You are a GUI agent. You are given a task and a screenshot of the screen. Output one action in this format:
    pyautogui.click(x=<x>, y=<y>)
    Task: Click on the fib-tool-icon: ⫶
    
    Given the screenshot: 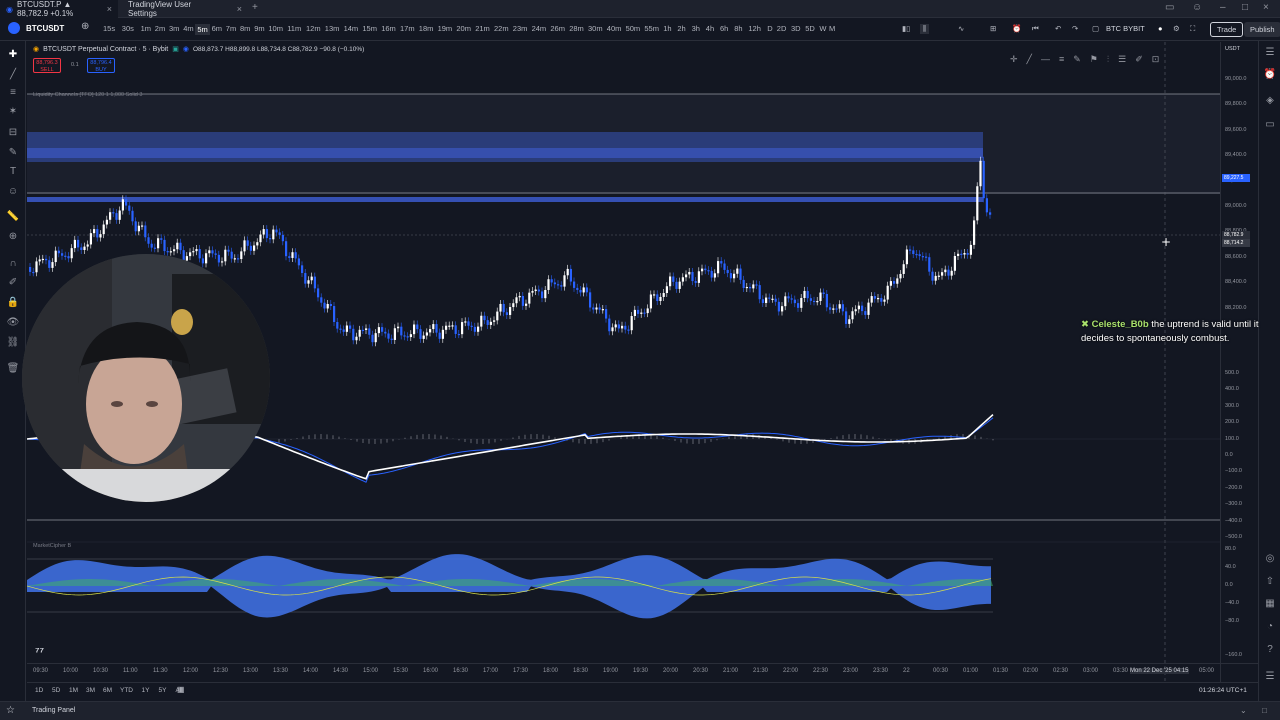 What is the action you would take?
    pyautogui.click(x=1108, y=61)
    